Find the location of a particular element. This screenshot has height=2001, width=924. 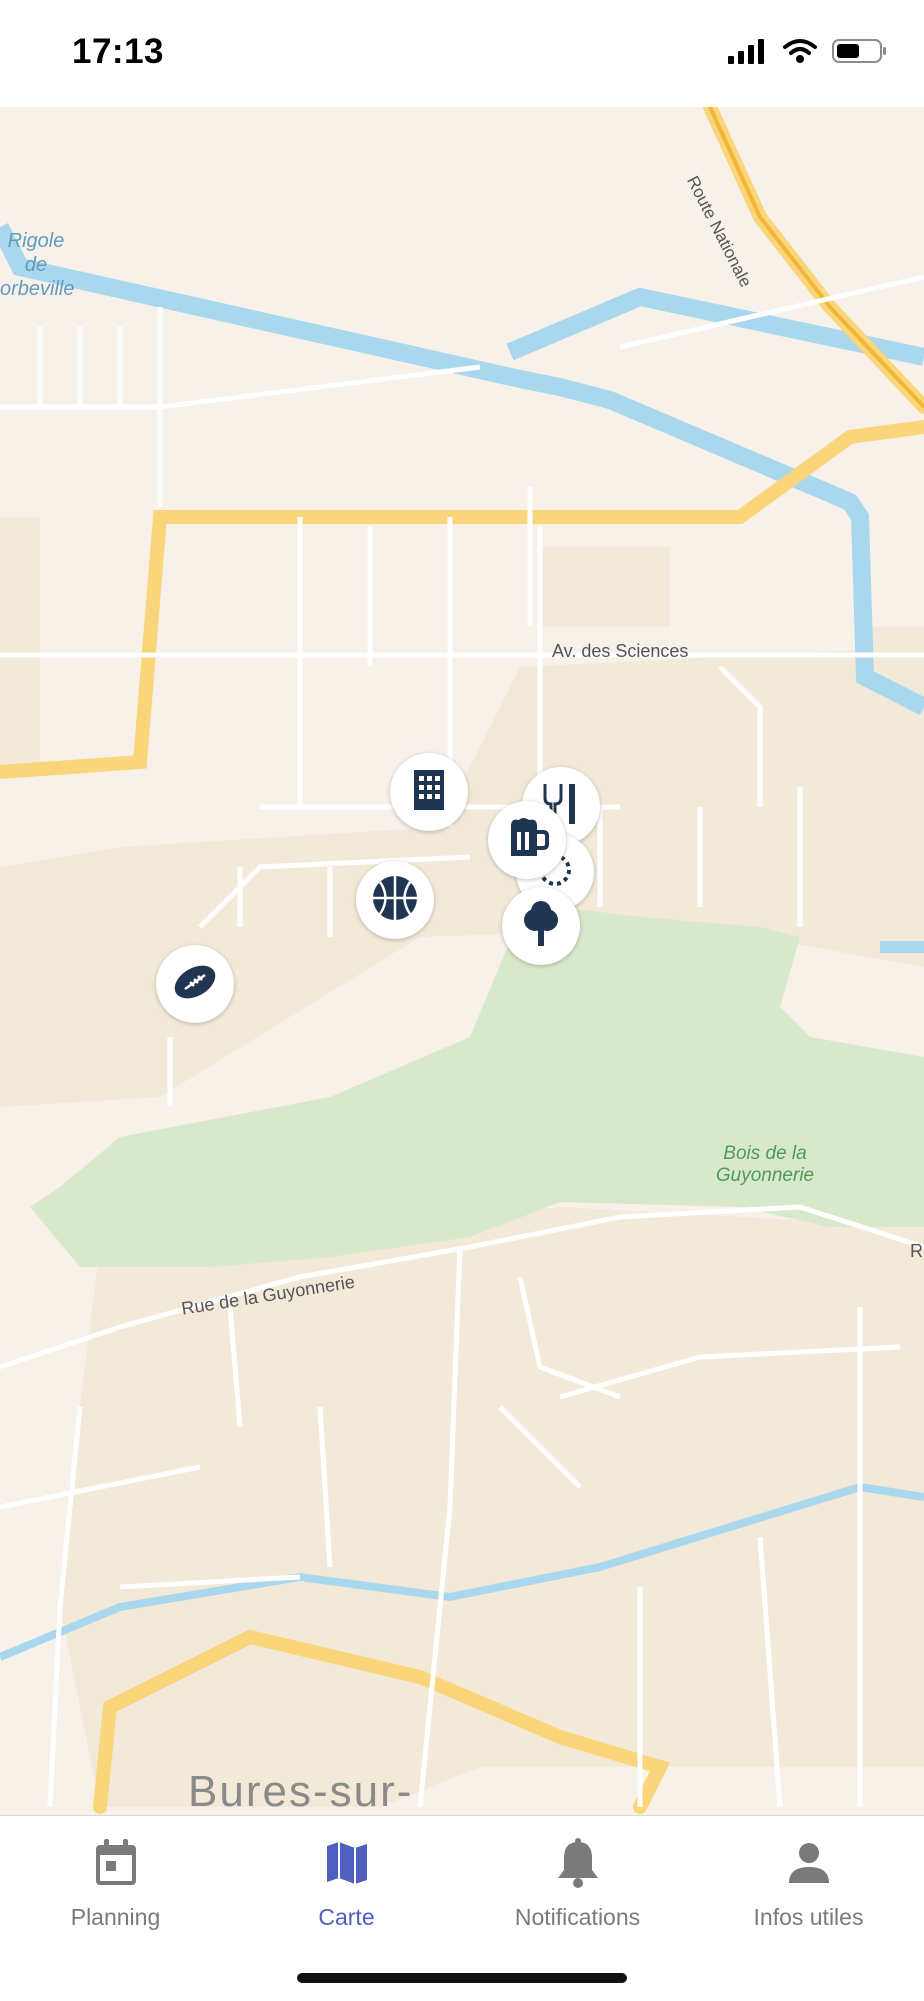

football-icon is located at coordinates (195, 984).